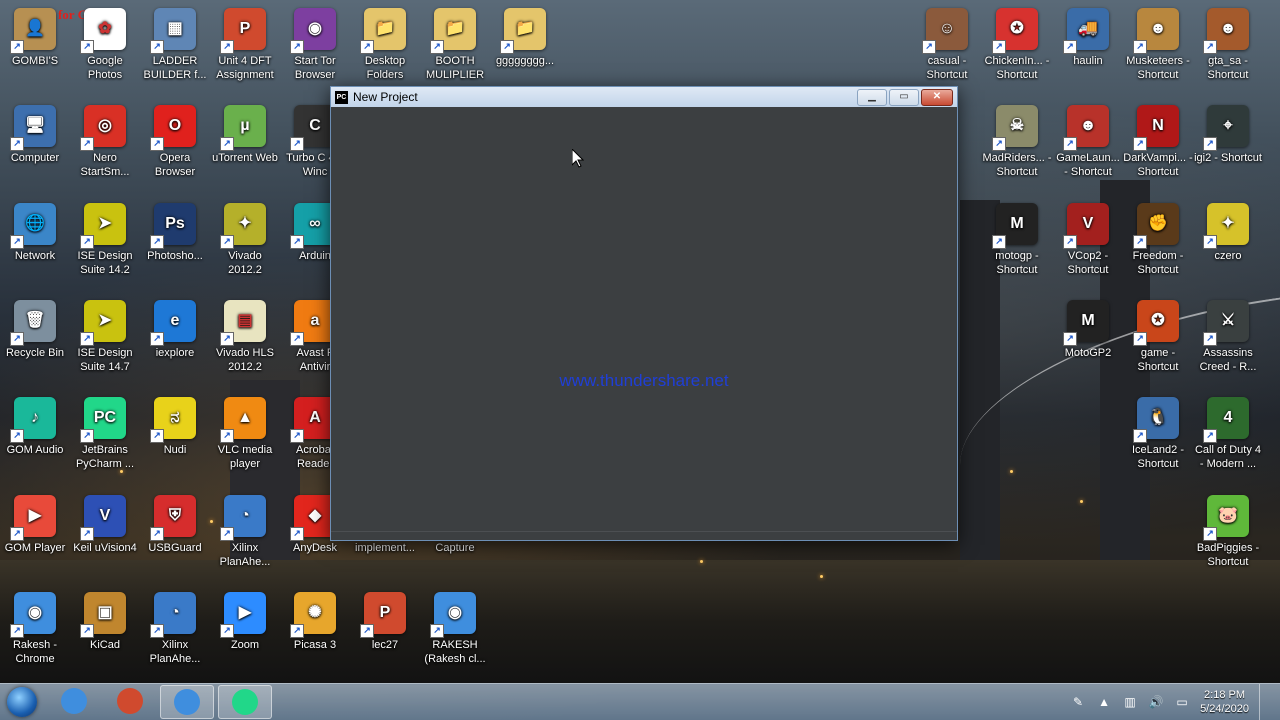 The width and height of the screenshot is (1280, 720). I want to click on xilinx-ise-icon: ➤ ↗, so click(103, 323).